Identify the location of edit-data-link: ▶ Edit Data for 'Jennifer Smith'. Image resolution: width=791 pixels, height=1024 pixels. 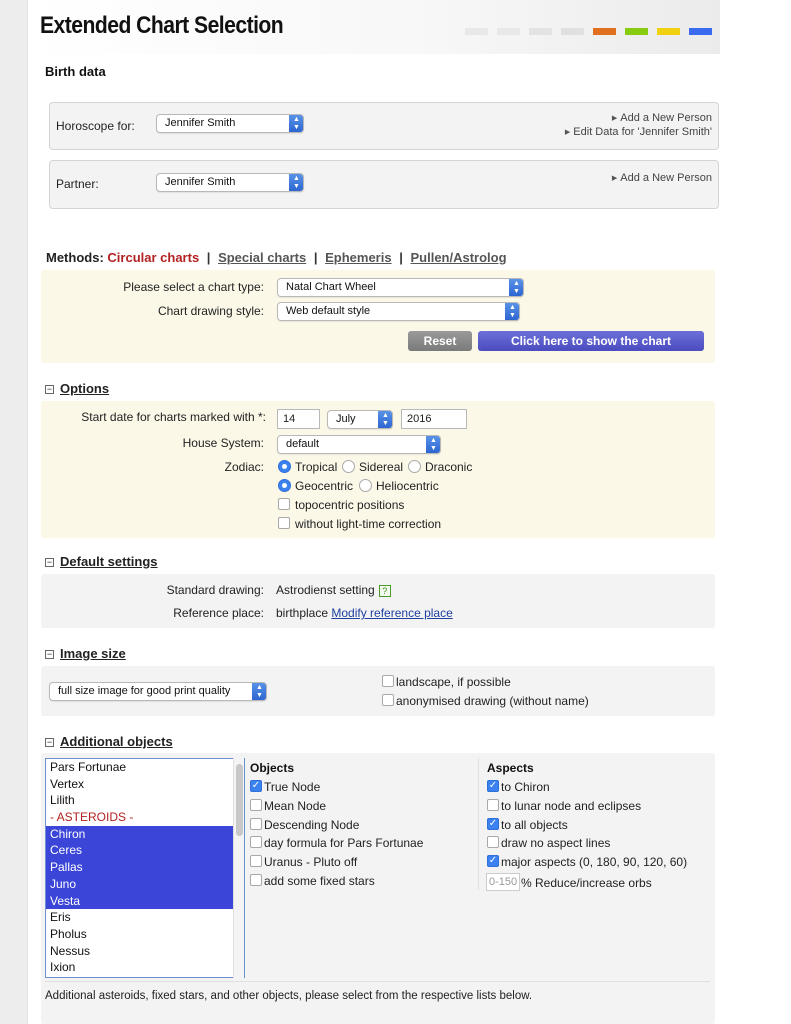
(638, 132).